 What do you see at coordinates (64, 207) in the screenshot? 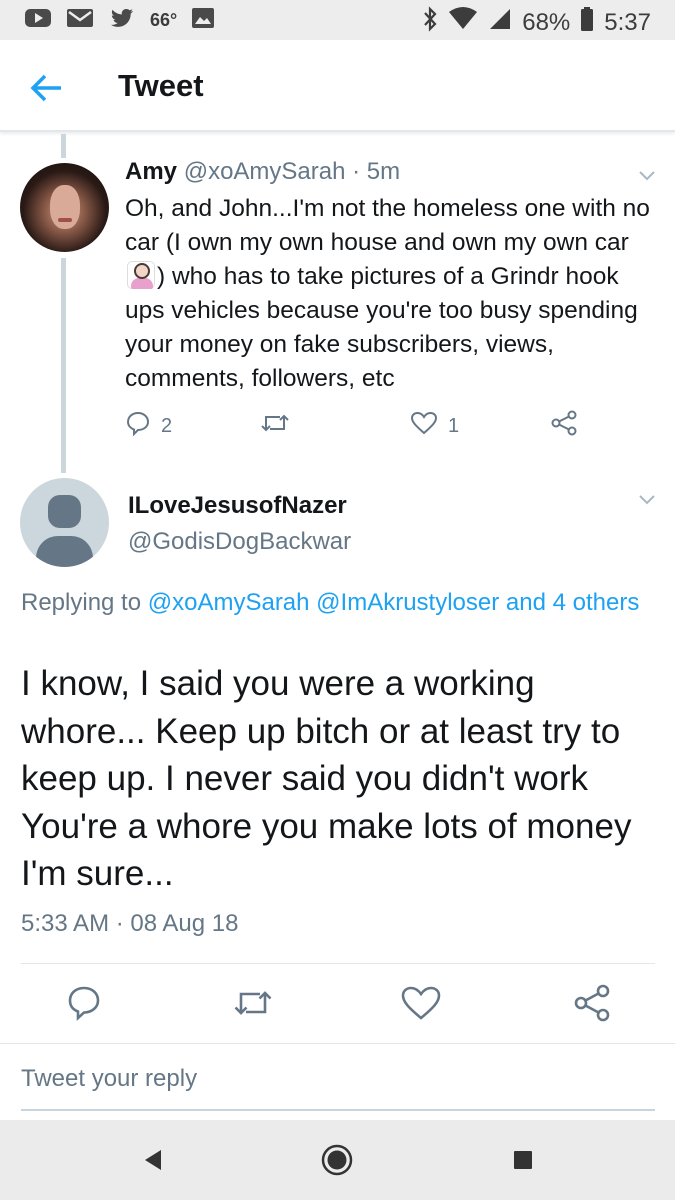
I see `avatar` at bounding box center [64, 207].